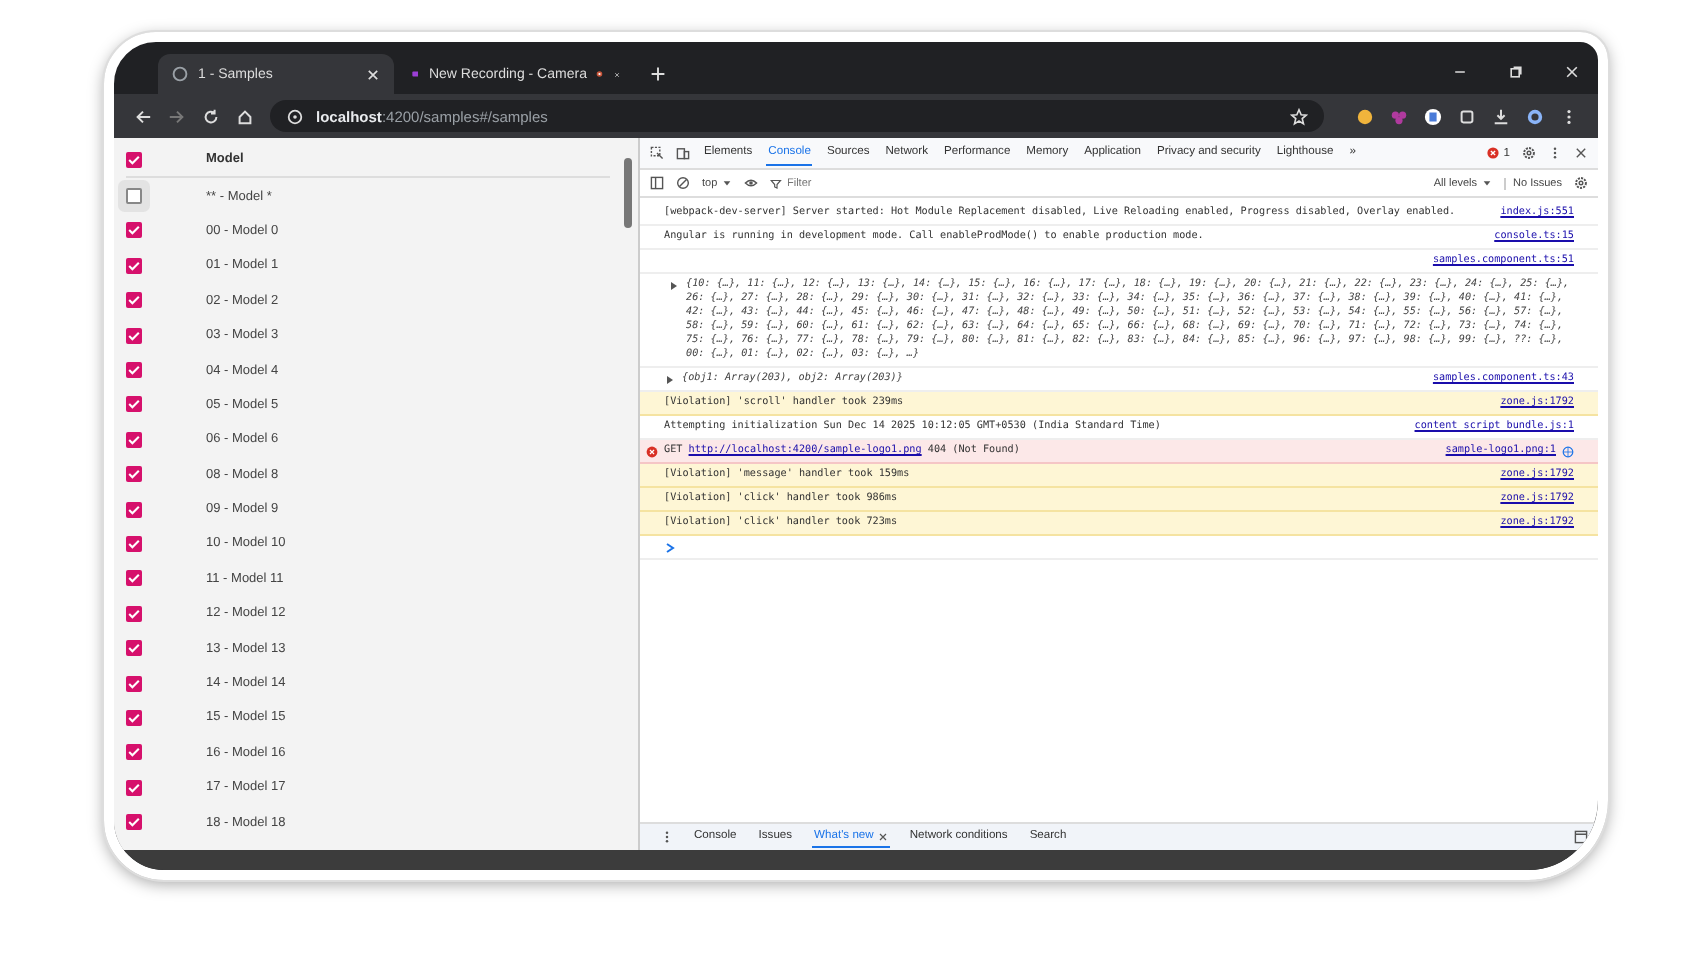  What do you see at coordinates (657, 183) in the screenshot?
I see `sidebar-icon` at bounding box center [657, 183].